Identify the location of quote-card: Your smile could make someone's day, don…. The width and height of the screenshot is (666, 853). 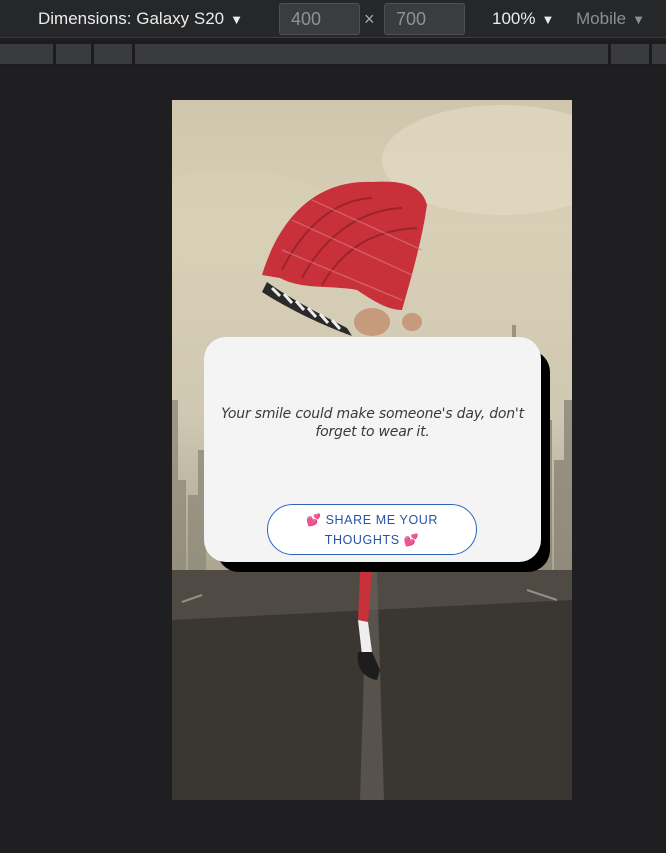
(372, 449).